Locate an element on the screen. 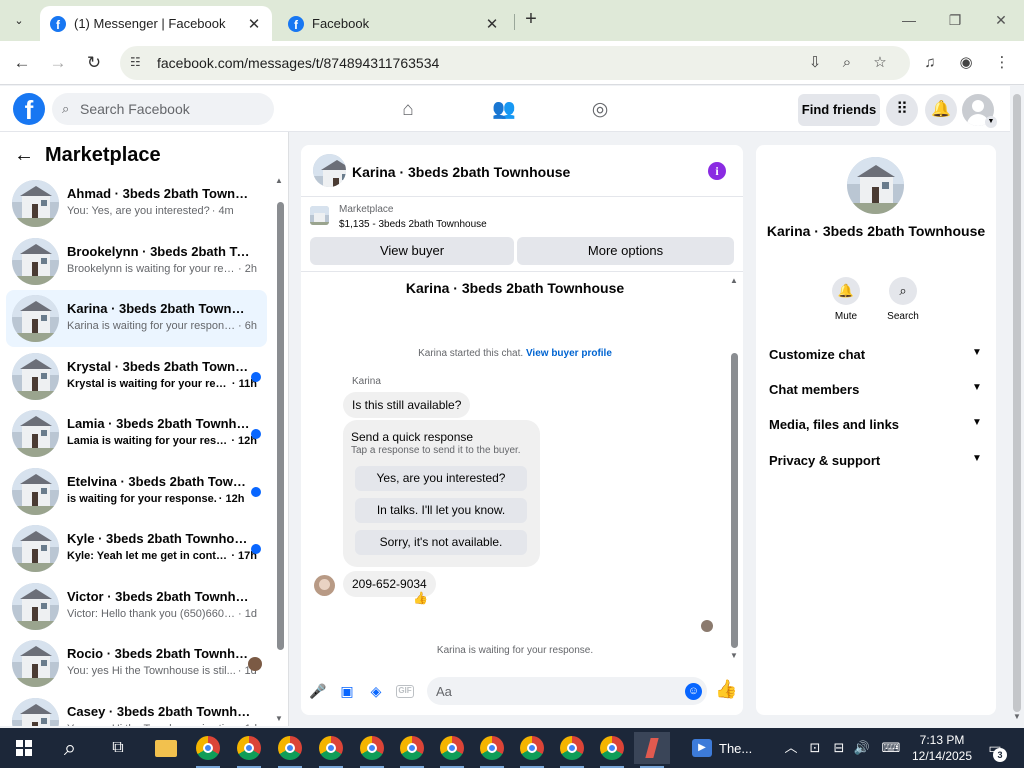 The image size is (1024, 768). new-tab-button: + is located at coordinates (531, 20).